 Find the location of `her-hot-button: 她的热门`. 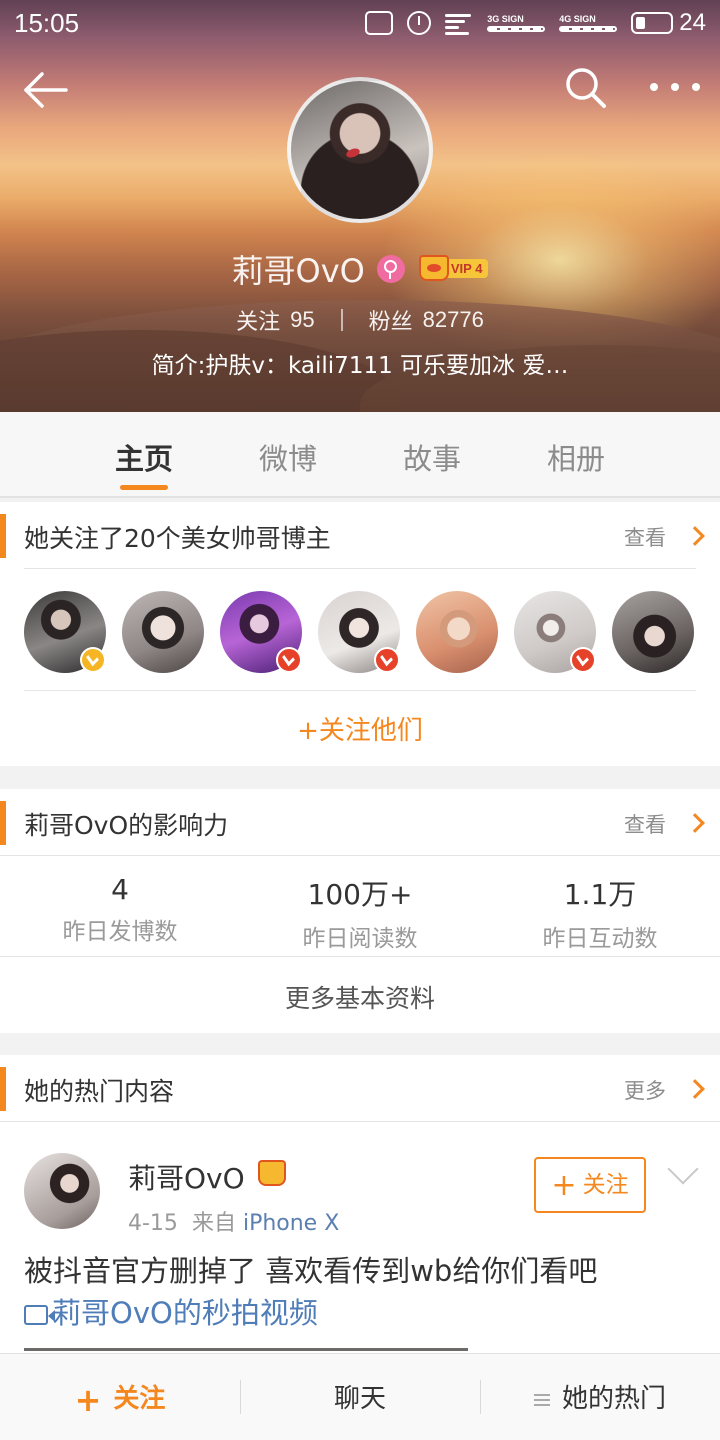

her-hot-button: 她的热门 is located at coordinates (600, 1396).